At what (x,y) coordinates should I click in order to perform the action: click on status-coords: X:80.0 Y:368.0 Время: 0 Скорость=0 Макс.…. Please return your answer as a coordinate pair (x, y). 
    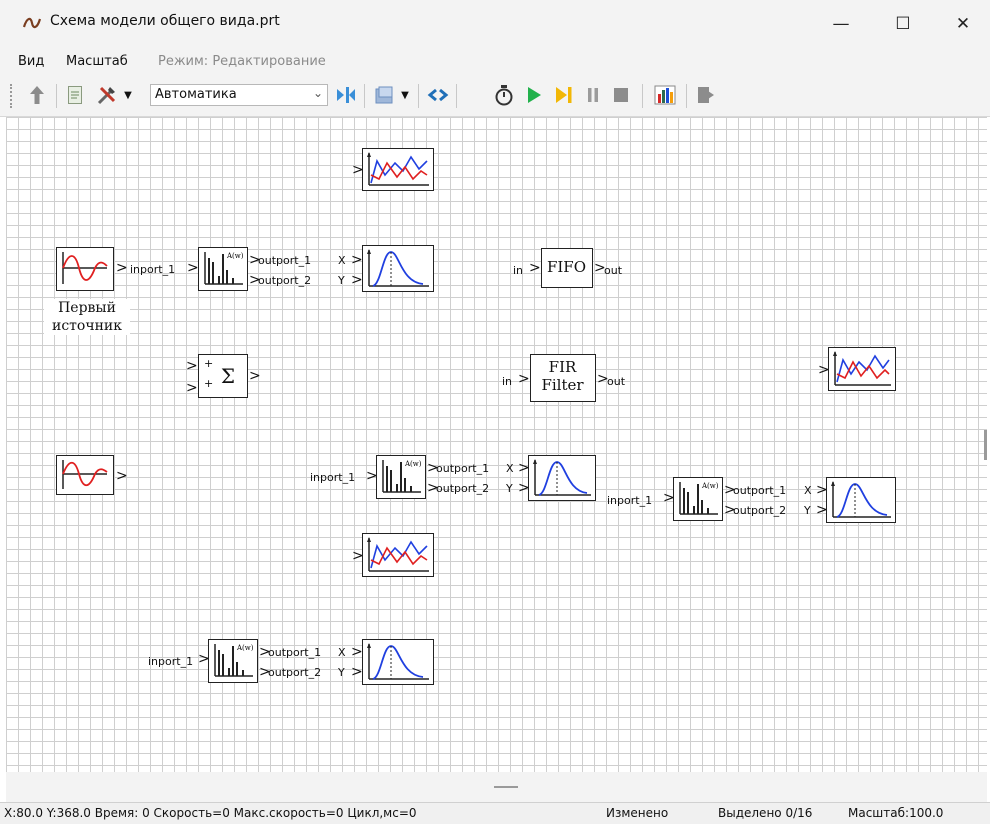
    Looking at the image, I should click on (210, 813).